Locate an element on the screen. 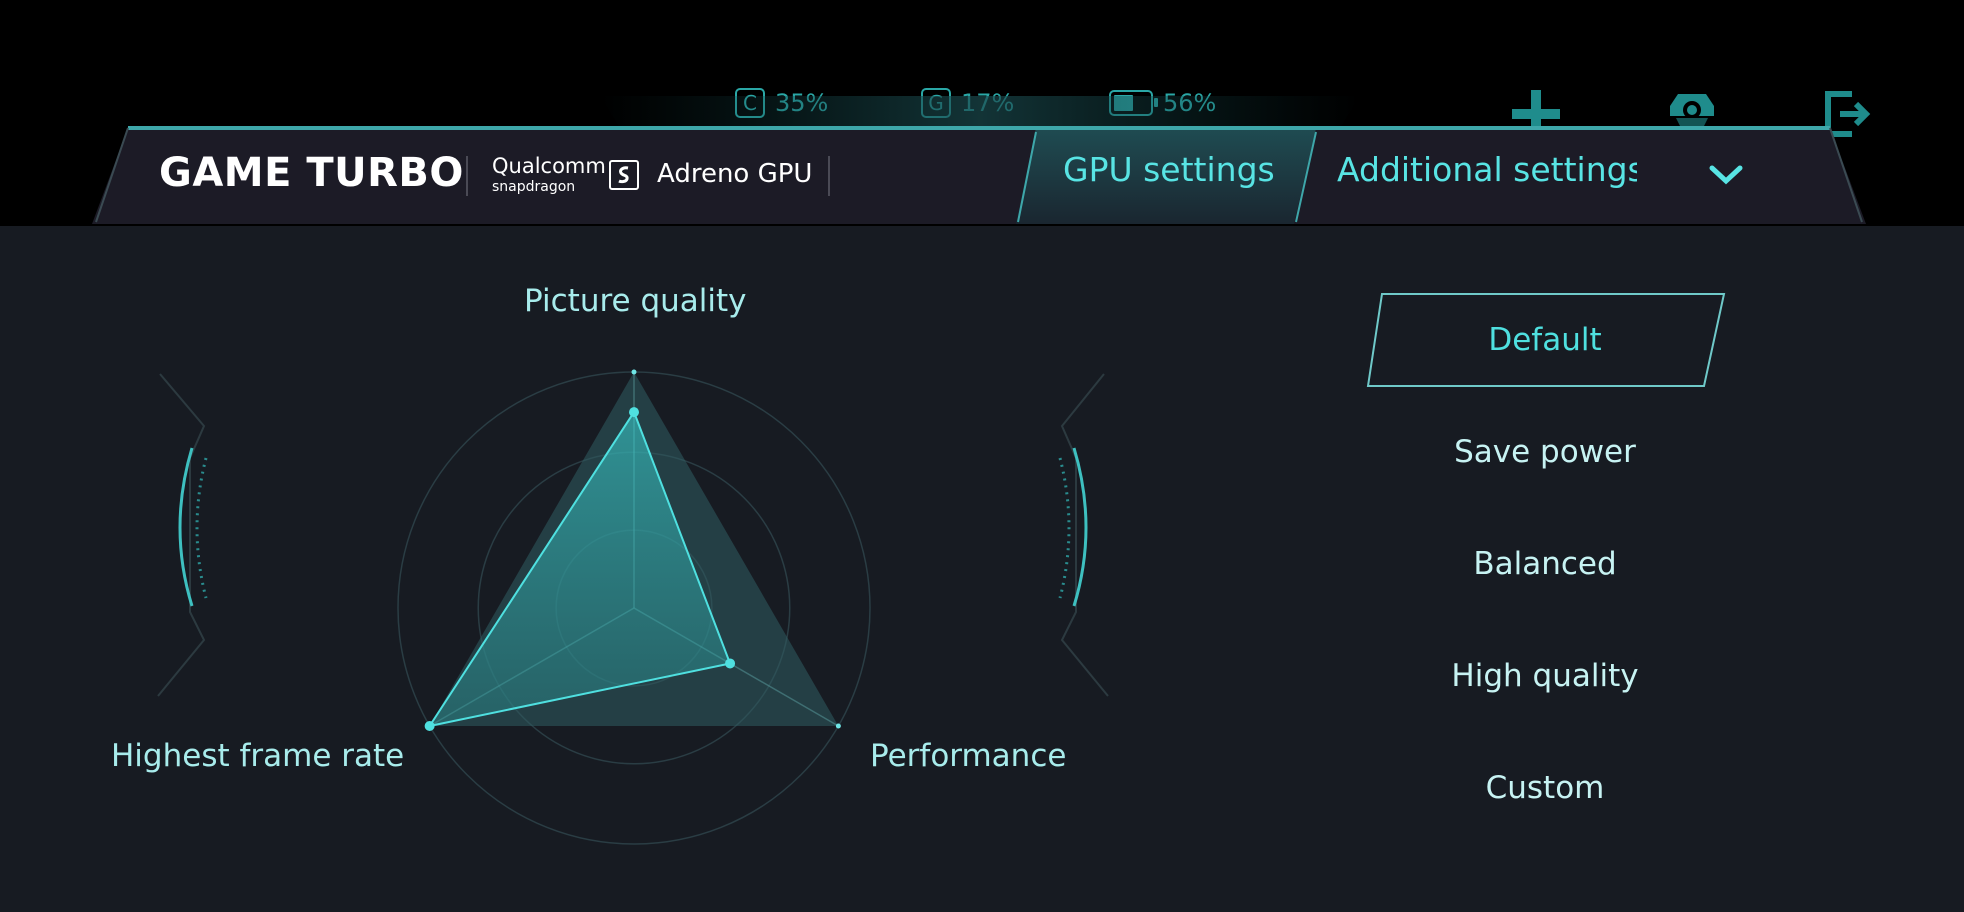 The width and height of the screenshot is (1964, 912). cpu-usage-value: 35% is located at coordinates (802, 103).